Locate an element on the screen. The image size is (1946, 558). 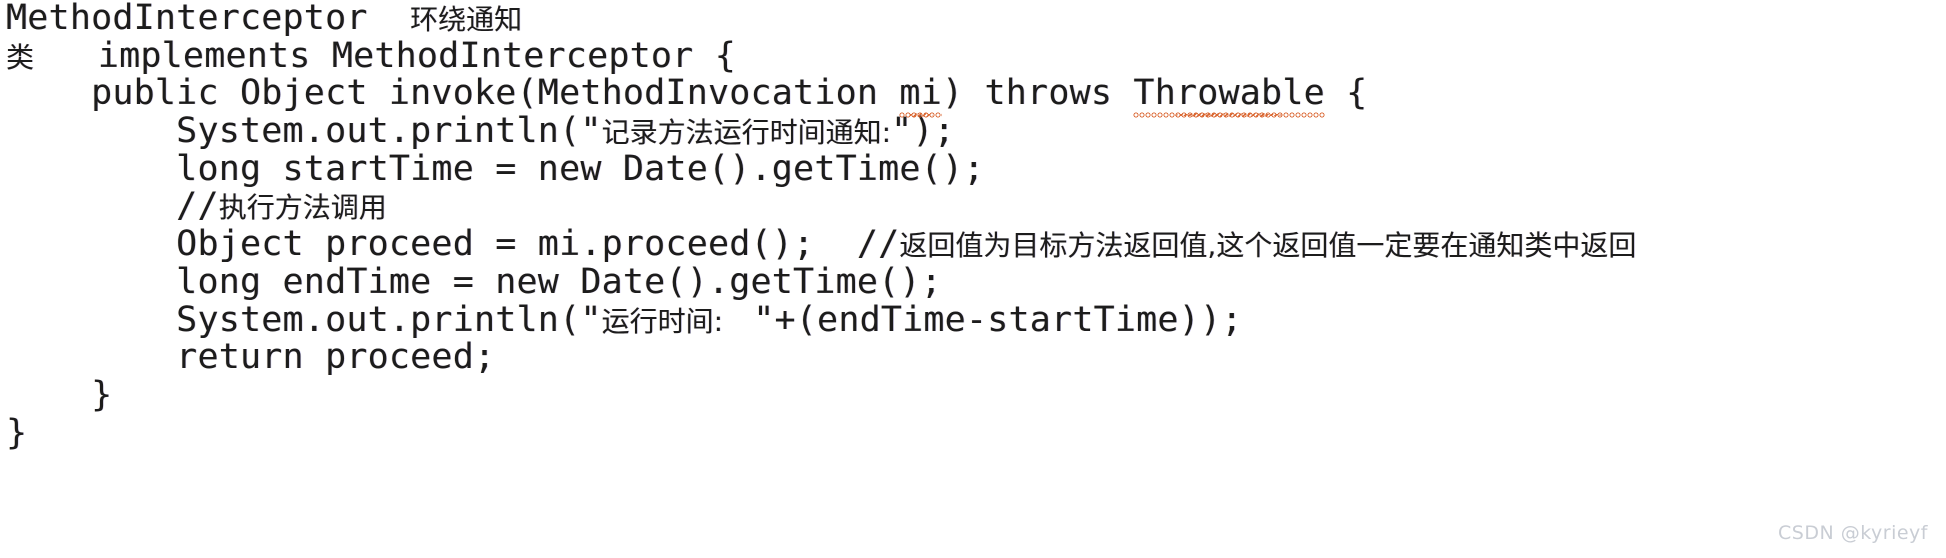
code-token: "+(endTime-startTime)); is located at coordinates (987, 319).